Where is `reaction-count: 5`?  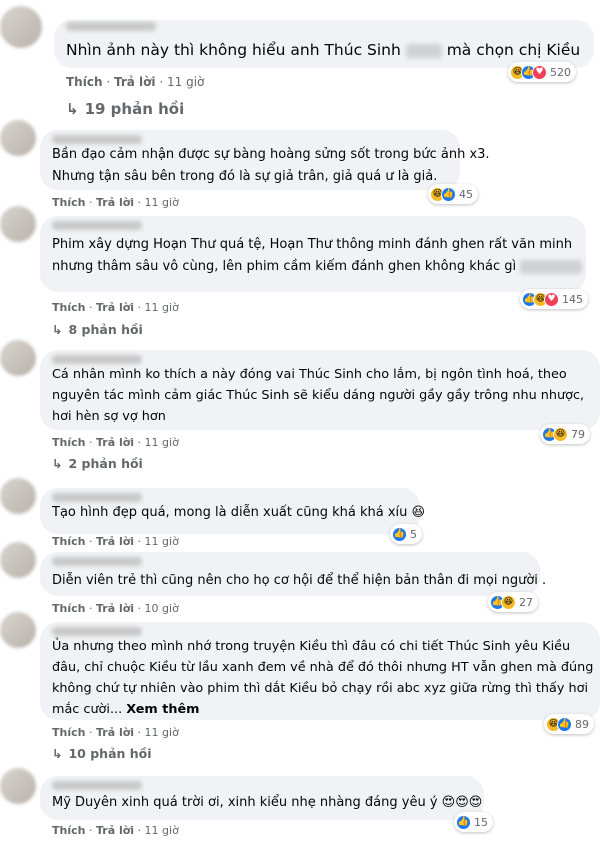
reaction-count: 5 is located at coordinates (413, 534).